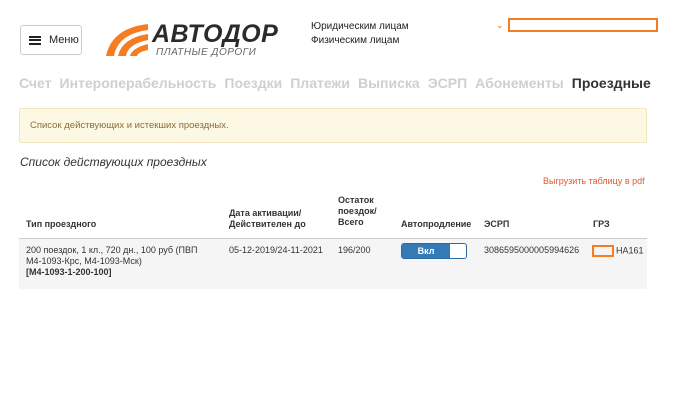 Image resolution: width=700 pixels, height=412 pixels. What do you see at coordinates (447, 83) in the screenshot?
I see `tab-esrp: ЭСРП` at bounding box center [447, 83].